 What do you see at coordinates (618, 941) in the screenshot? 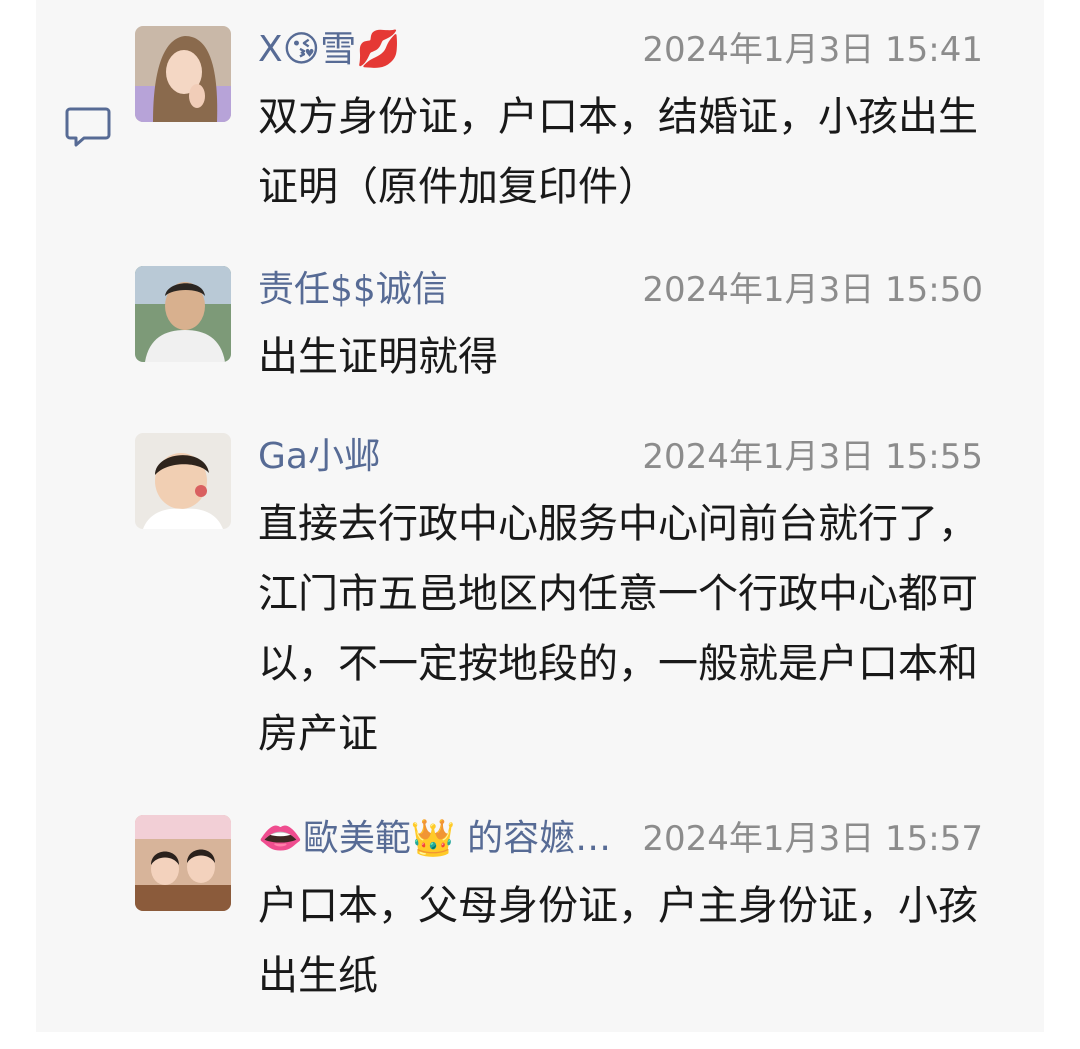
I see `comment-text: 户口本，父母身份证，户主身份证，小孩出生纸` at bounding box center [618, 941].